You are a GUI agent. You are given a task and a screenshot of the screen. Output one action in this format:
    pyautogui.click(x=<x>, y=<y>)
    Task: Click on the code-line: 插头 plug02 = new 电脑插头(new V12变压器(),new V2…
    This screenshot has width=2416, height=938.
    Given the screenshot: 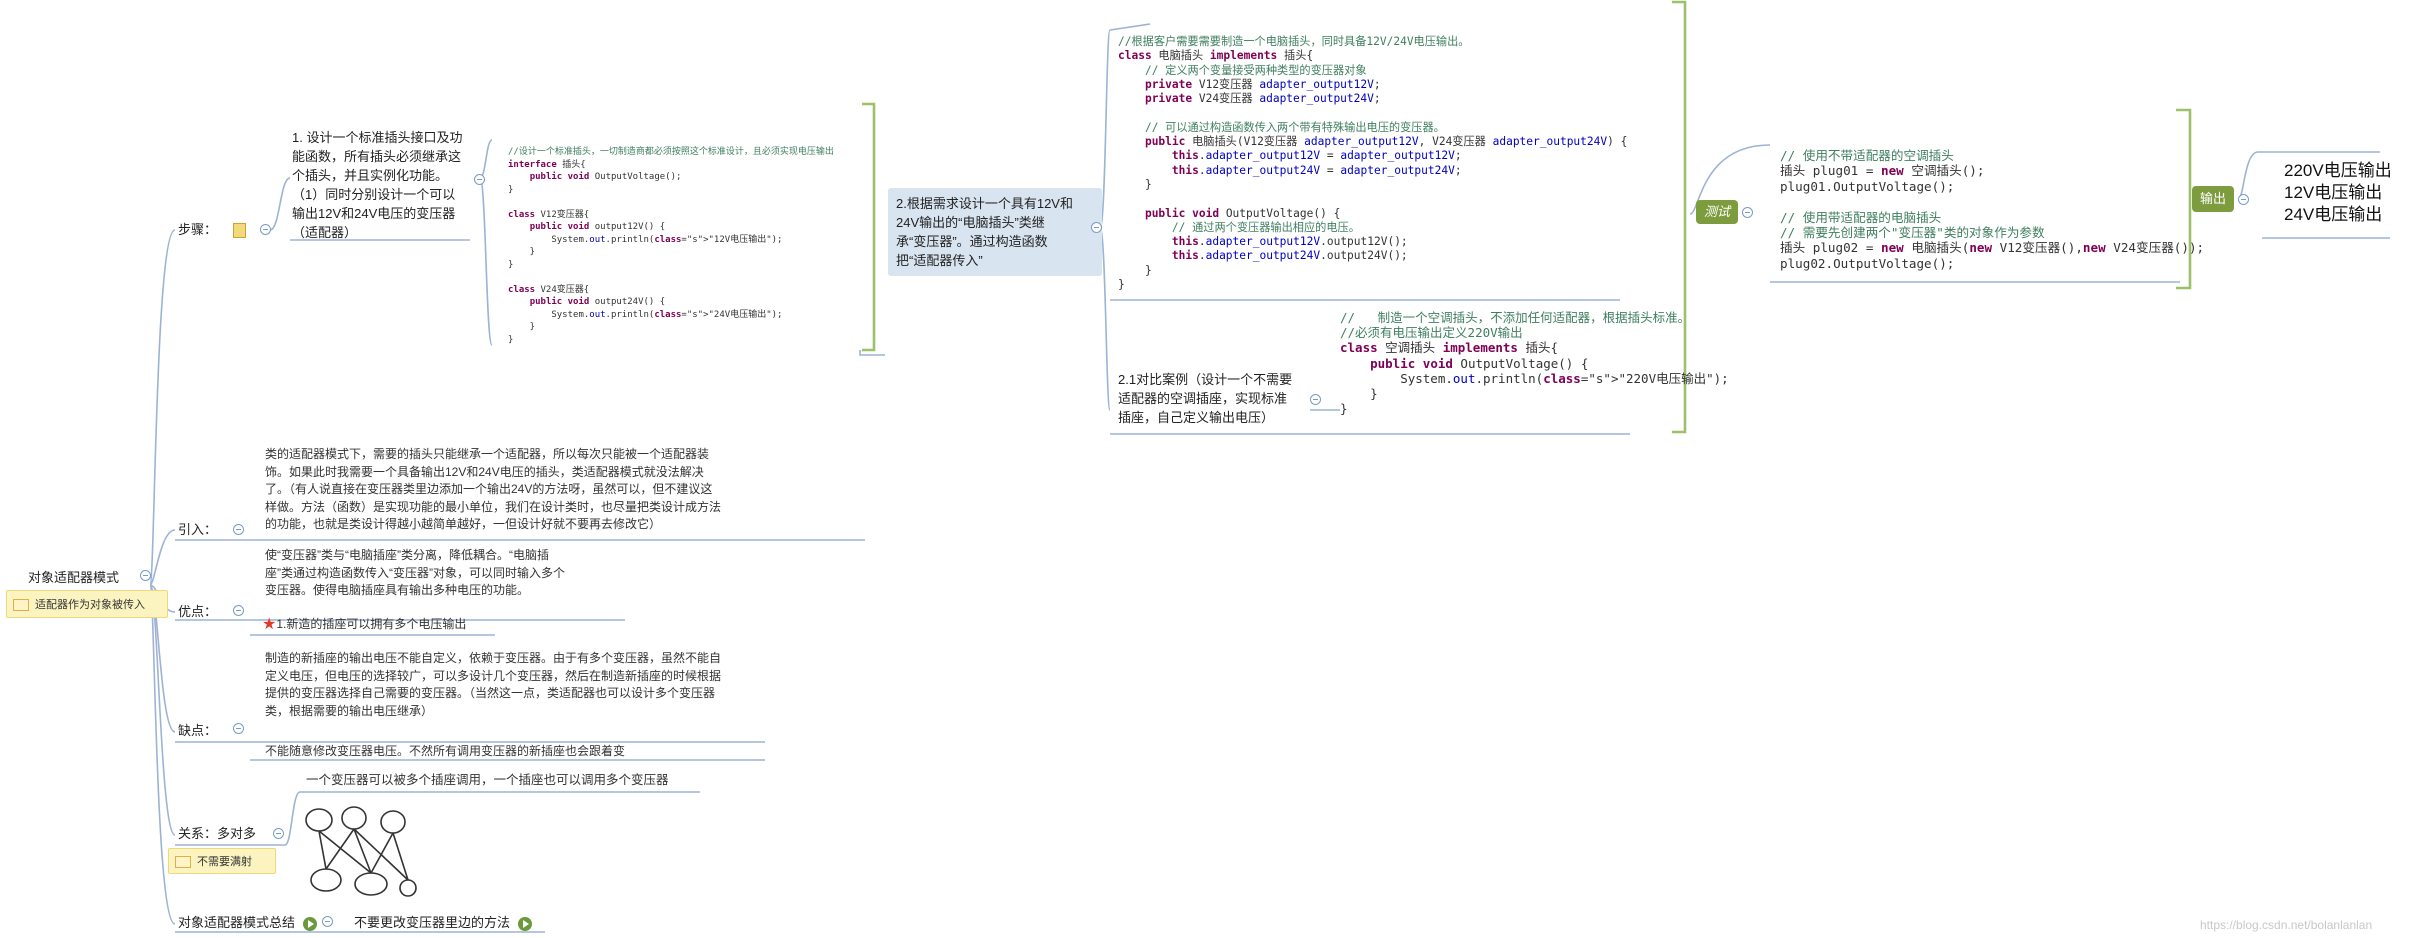 What is the action you would take?
    pyautogui.click(x=1992, y=248)
    